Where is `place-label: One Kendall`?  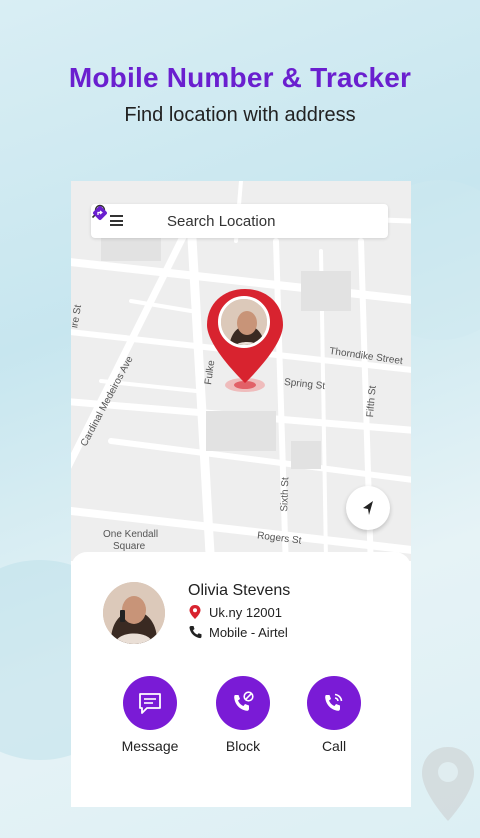
place-label: One Kendall is located at coordinates (131, 534).